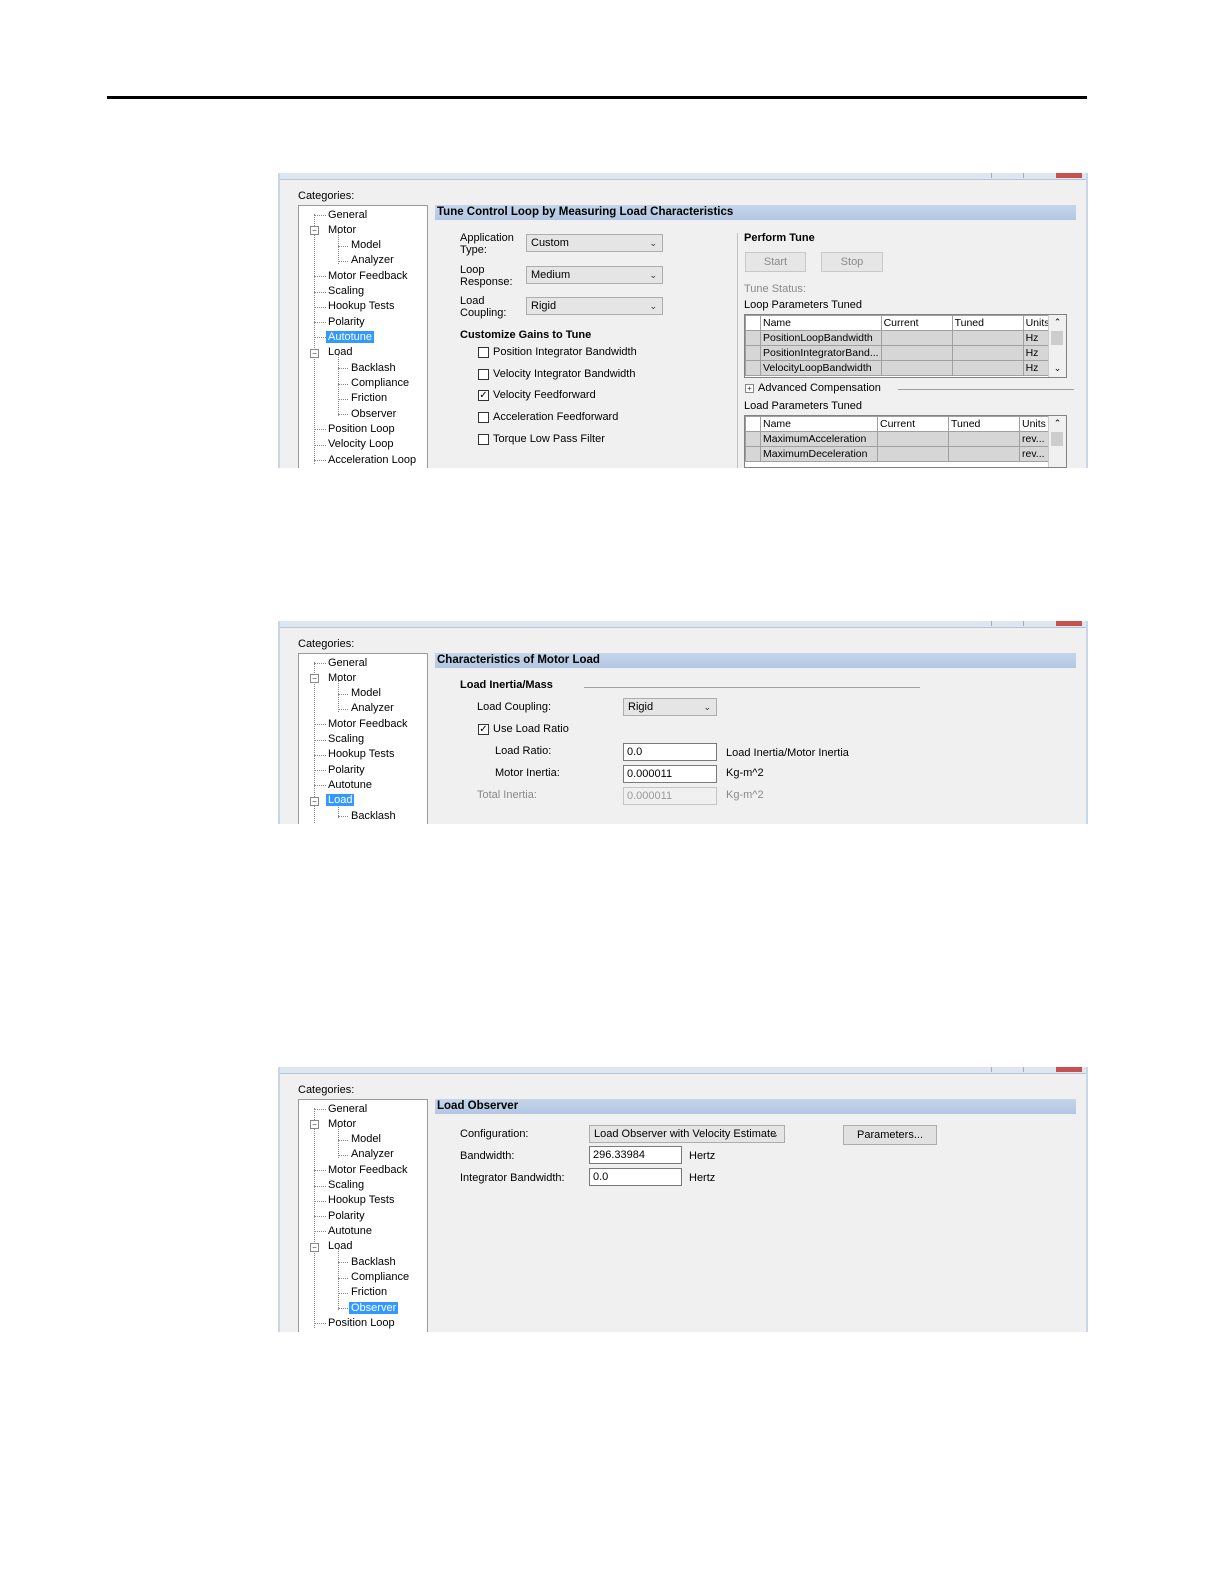 The height and width of the screenshot is (1584, 1224). Describe the element at coordinates (594, 243) in the screenshot. I see `application-type-select: Custom ⌄` at that location.